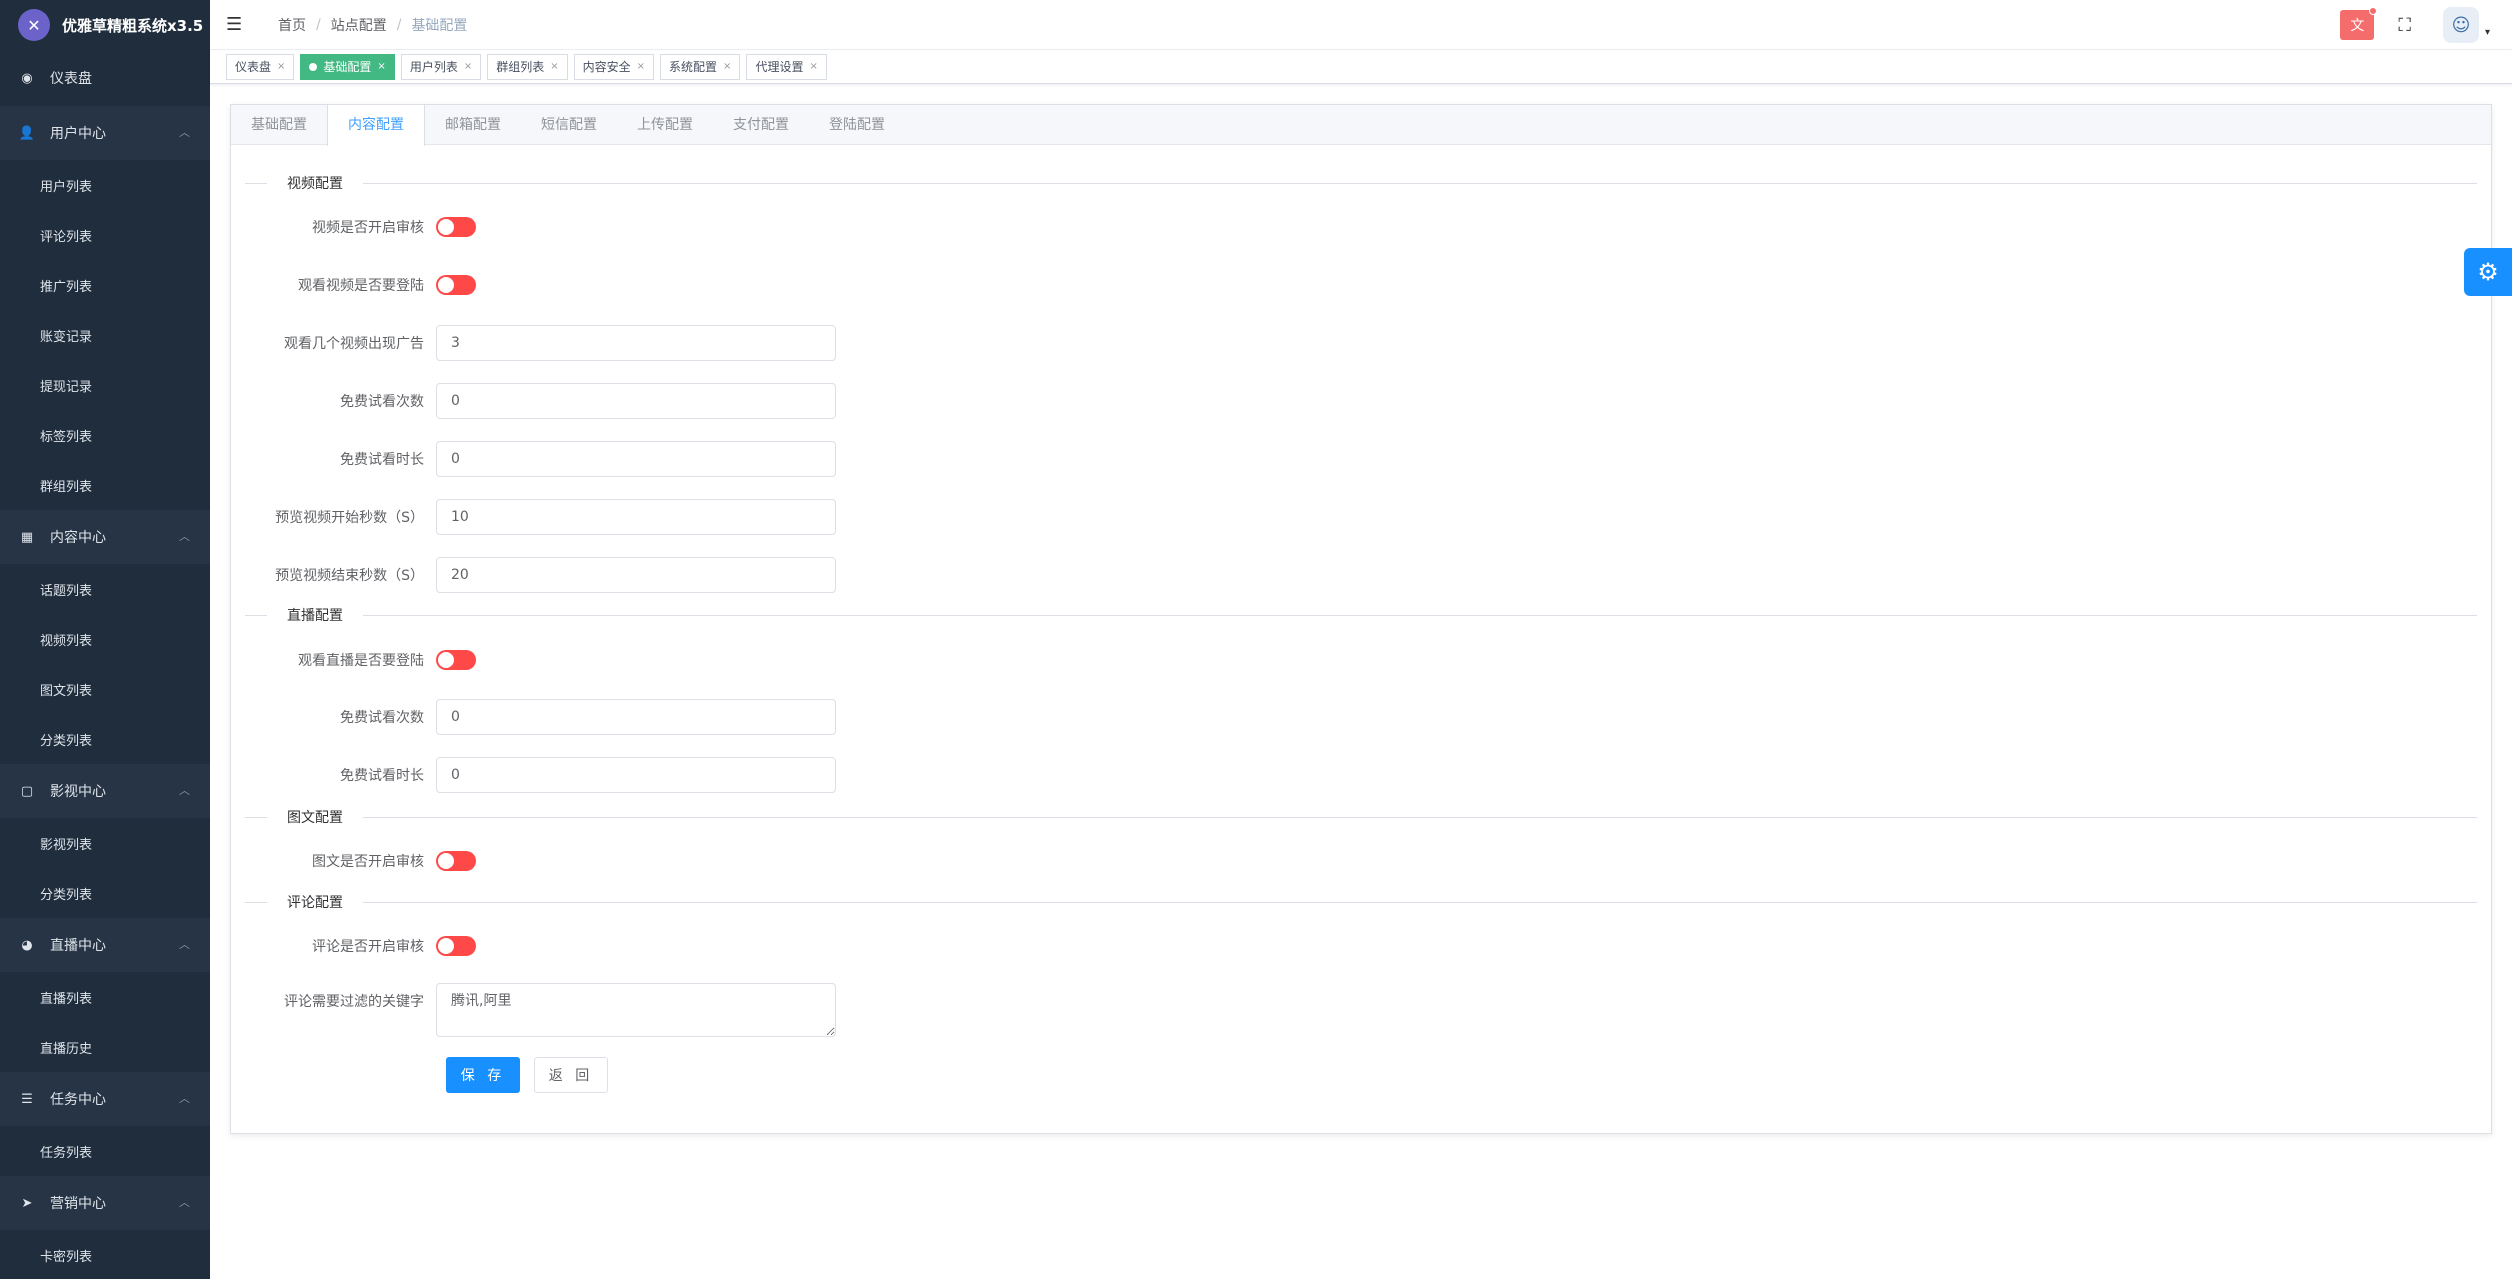 The width and height of the screenshot is (2512, 1279). Describe the element at coordinates (456, 660) in the screenshot. I see `live-login-switch` at that location.